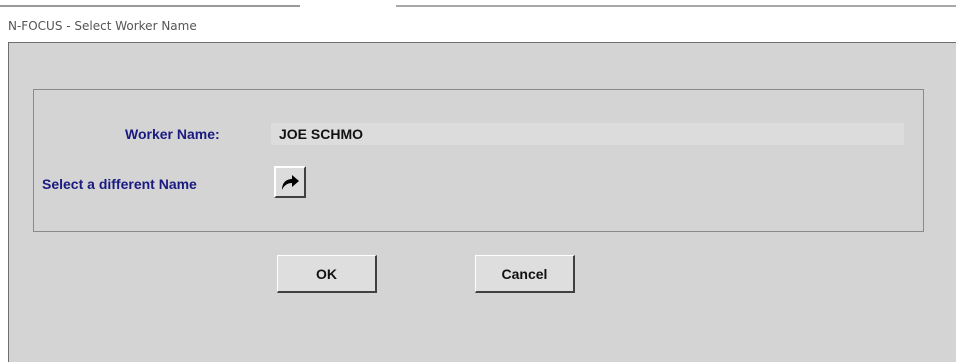  Describe the element at coordinates (587, 134) in the screenshot. I see `worker-name-field: JOE SCHMO` at that location.